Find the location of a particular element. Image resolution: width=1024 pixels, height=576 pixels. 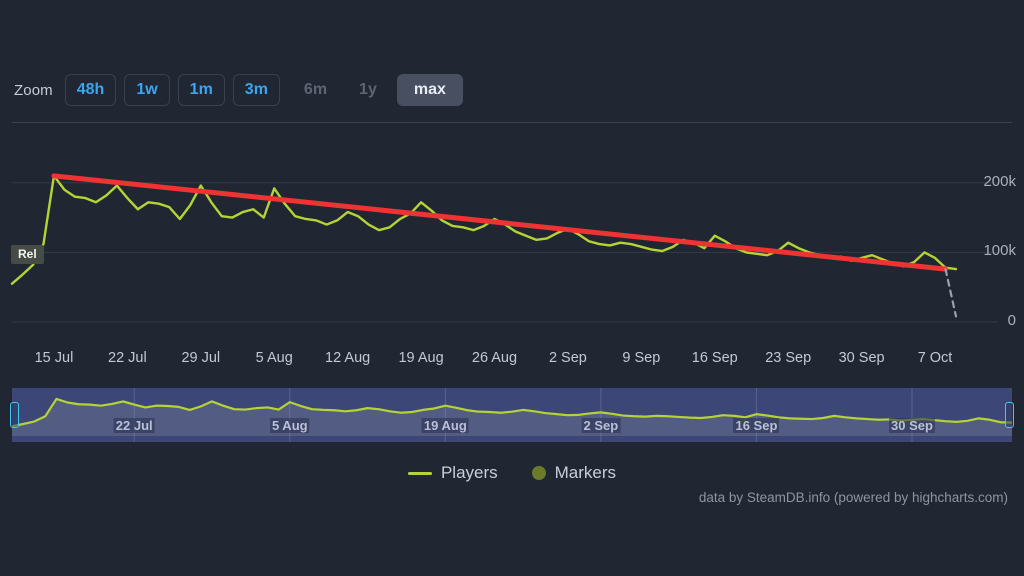

x-axis-tick: 26 Aug is located at coordinates (494, 358).